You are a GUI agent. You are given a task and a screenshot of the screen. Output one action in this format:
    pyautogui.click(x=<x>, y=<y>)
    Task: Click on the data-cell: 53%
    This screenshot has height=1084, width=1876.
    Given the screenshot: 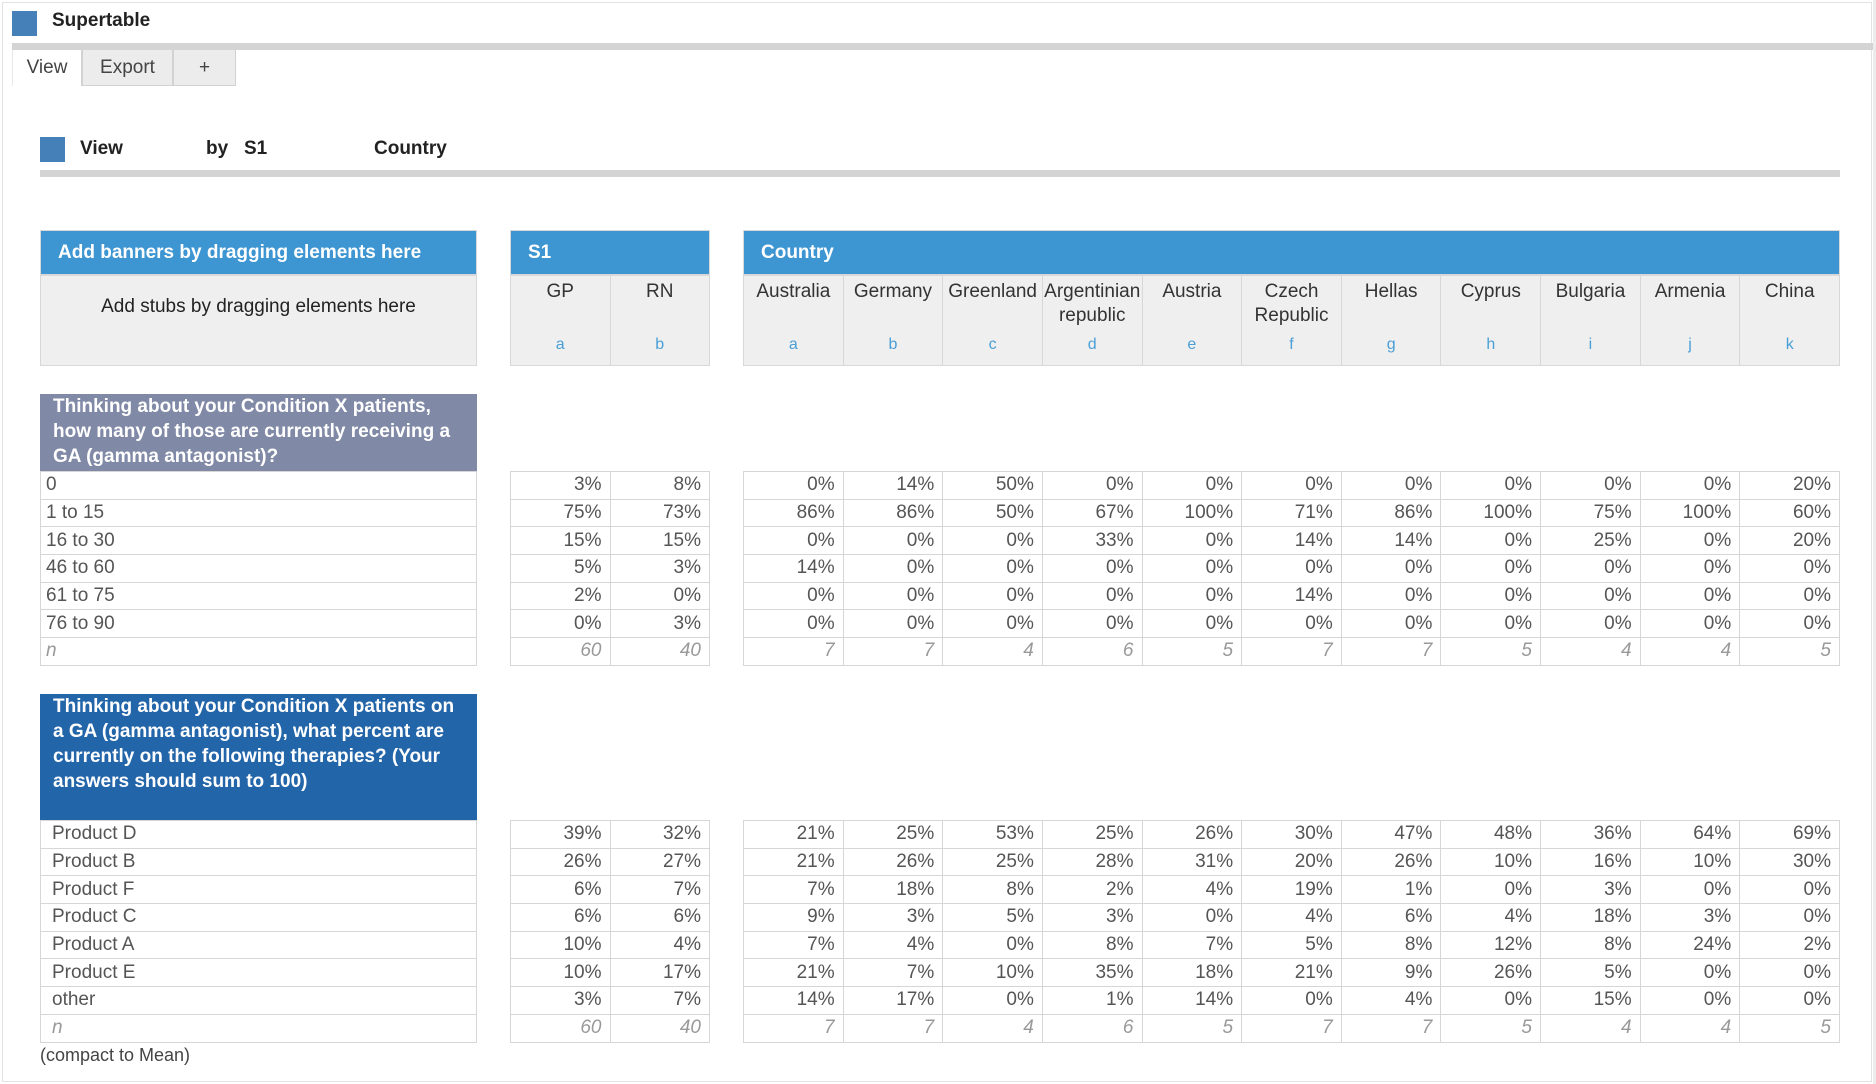 What is the action you would take?
    pyautogui.click(x=992, y=834)
    